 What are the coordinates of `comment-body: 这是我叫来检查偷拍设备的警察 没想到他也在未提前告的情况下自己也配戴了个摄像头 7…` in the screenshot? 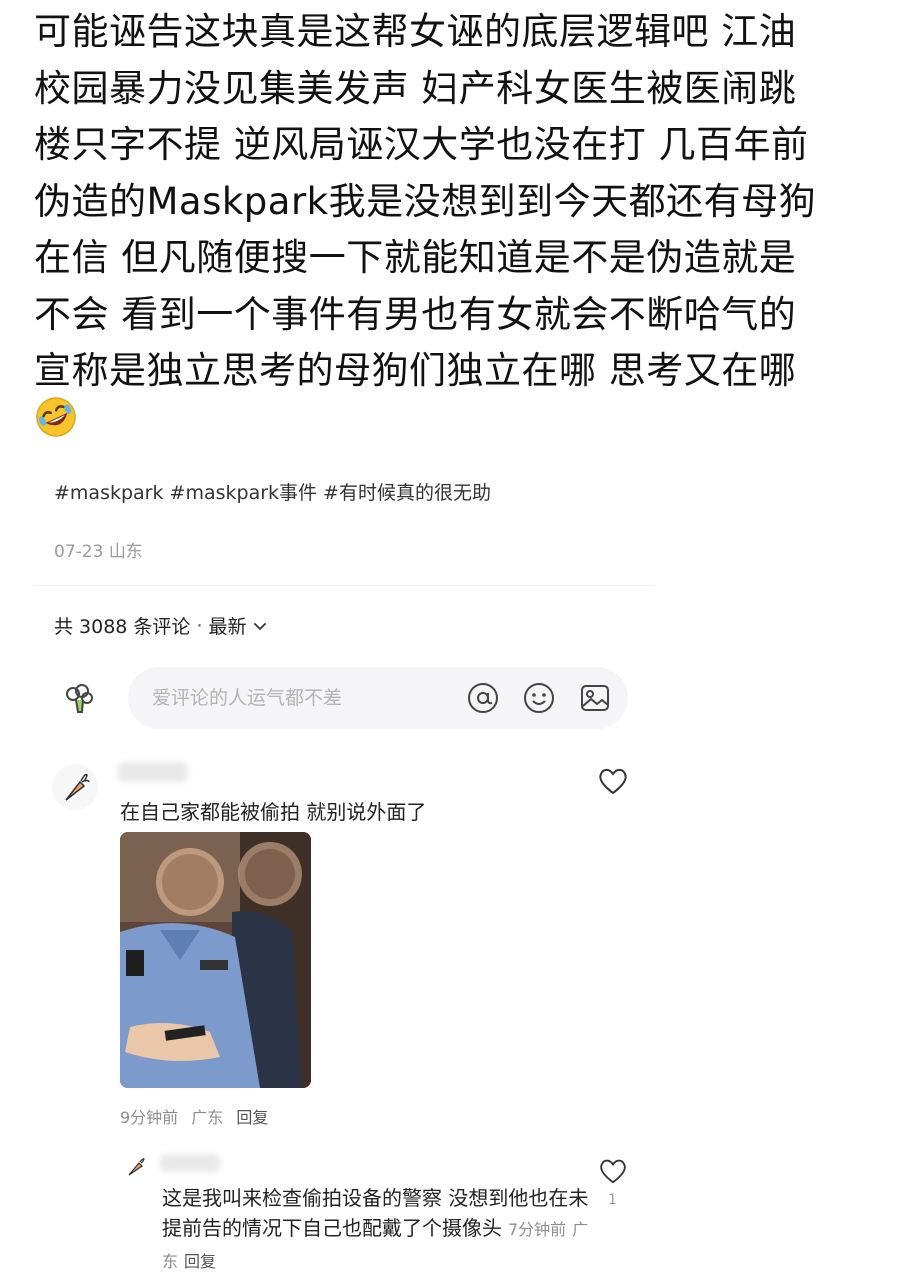 It's located at (377, 1230).